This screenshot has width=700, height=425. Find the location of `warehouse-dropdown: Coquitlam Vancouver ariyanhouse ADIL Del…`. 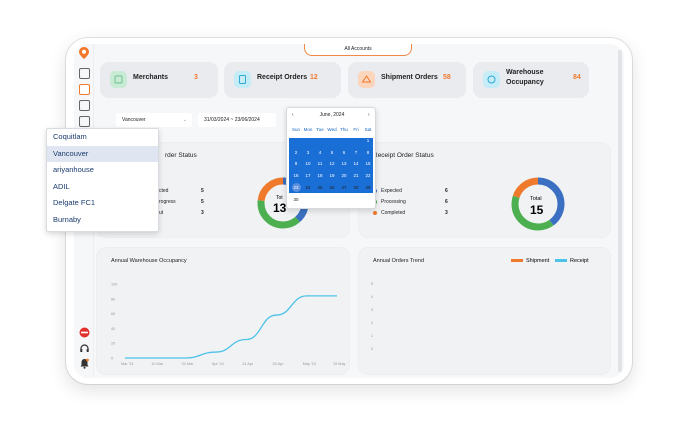

warehouse-dropdown: Coquitlam Vancouver ariyanhouse ADIL Del… is located at coordinates (102, 180).